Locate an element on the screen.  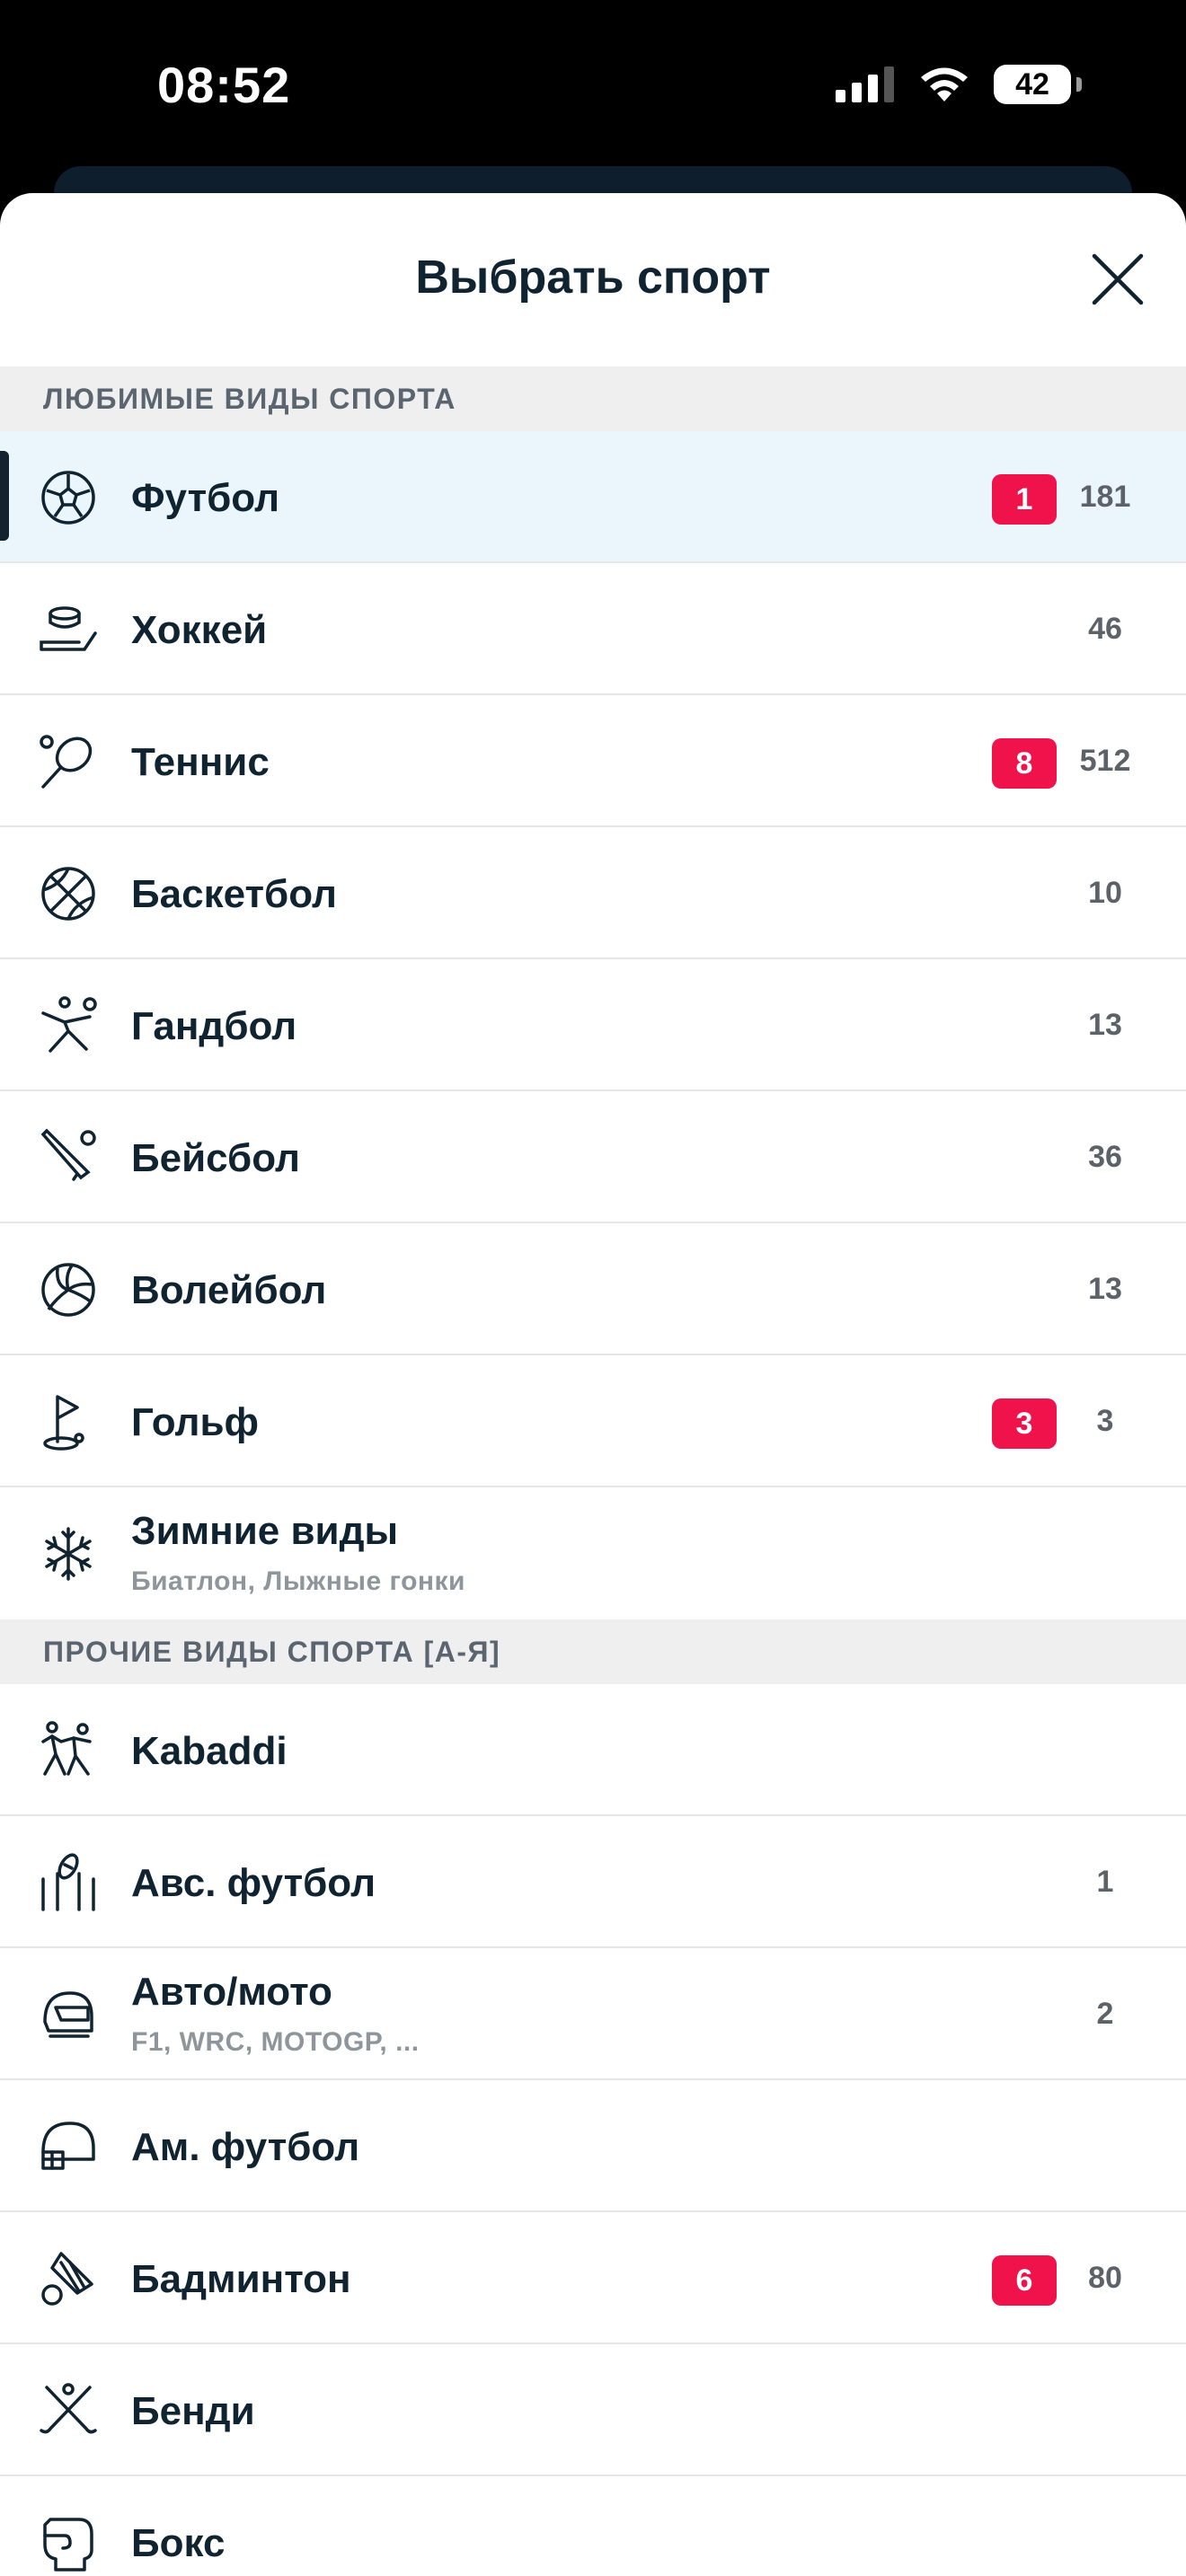
live-badge: 1 is located at coordinates (1024, 499).